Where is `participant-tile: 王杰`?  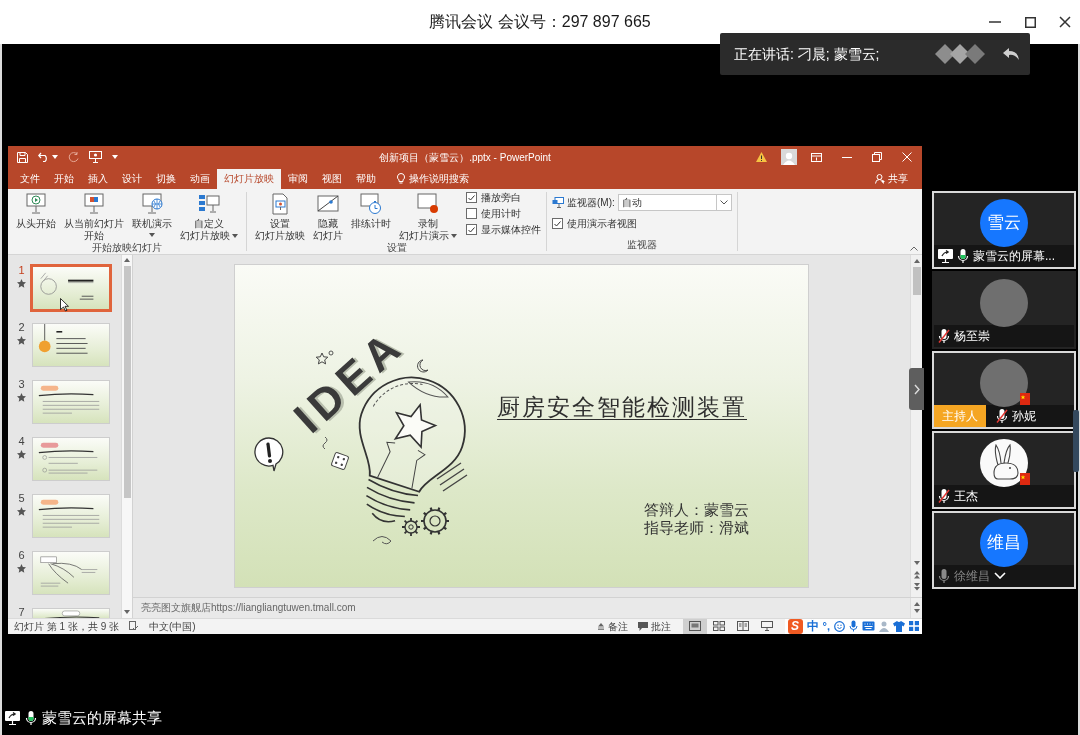 participant-tile: 王杰 is located at coordinates (1004, 469).